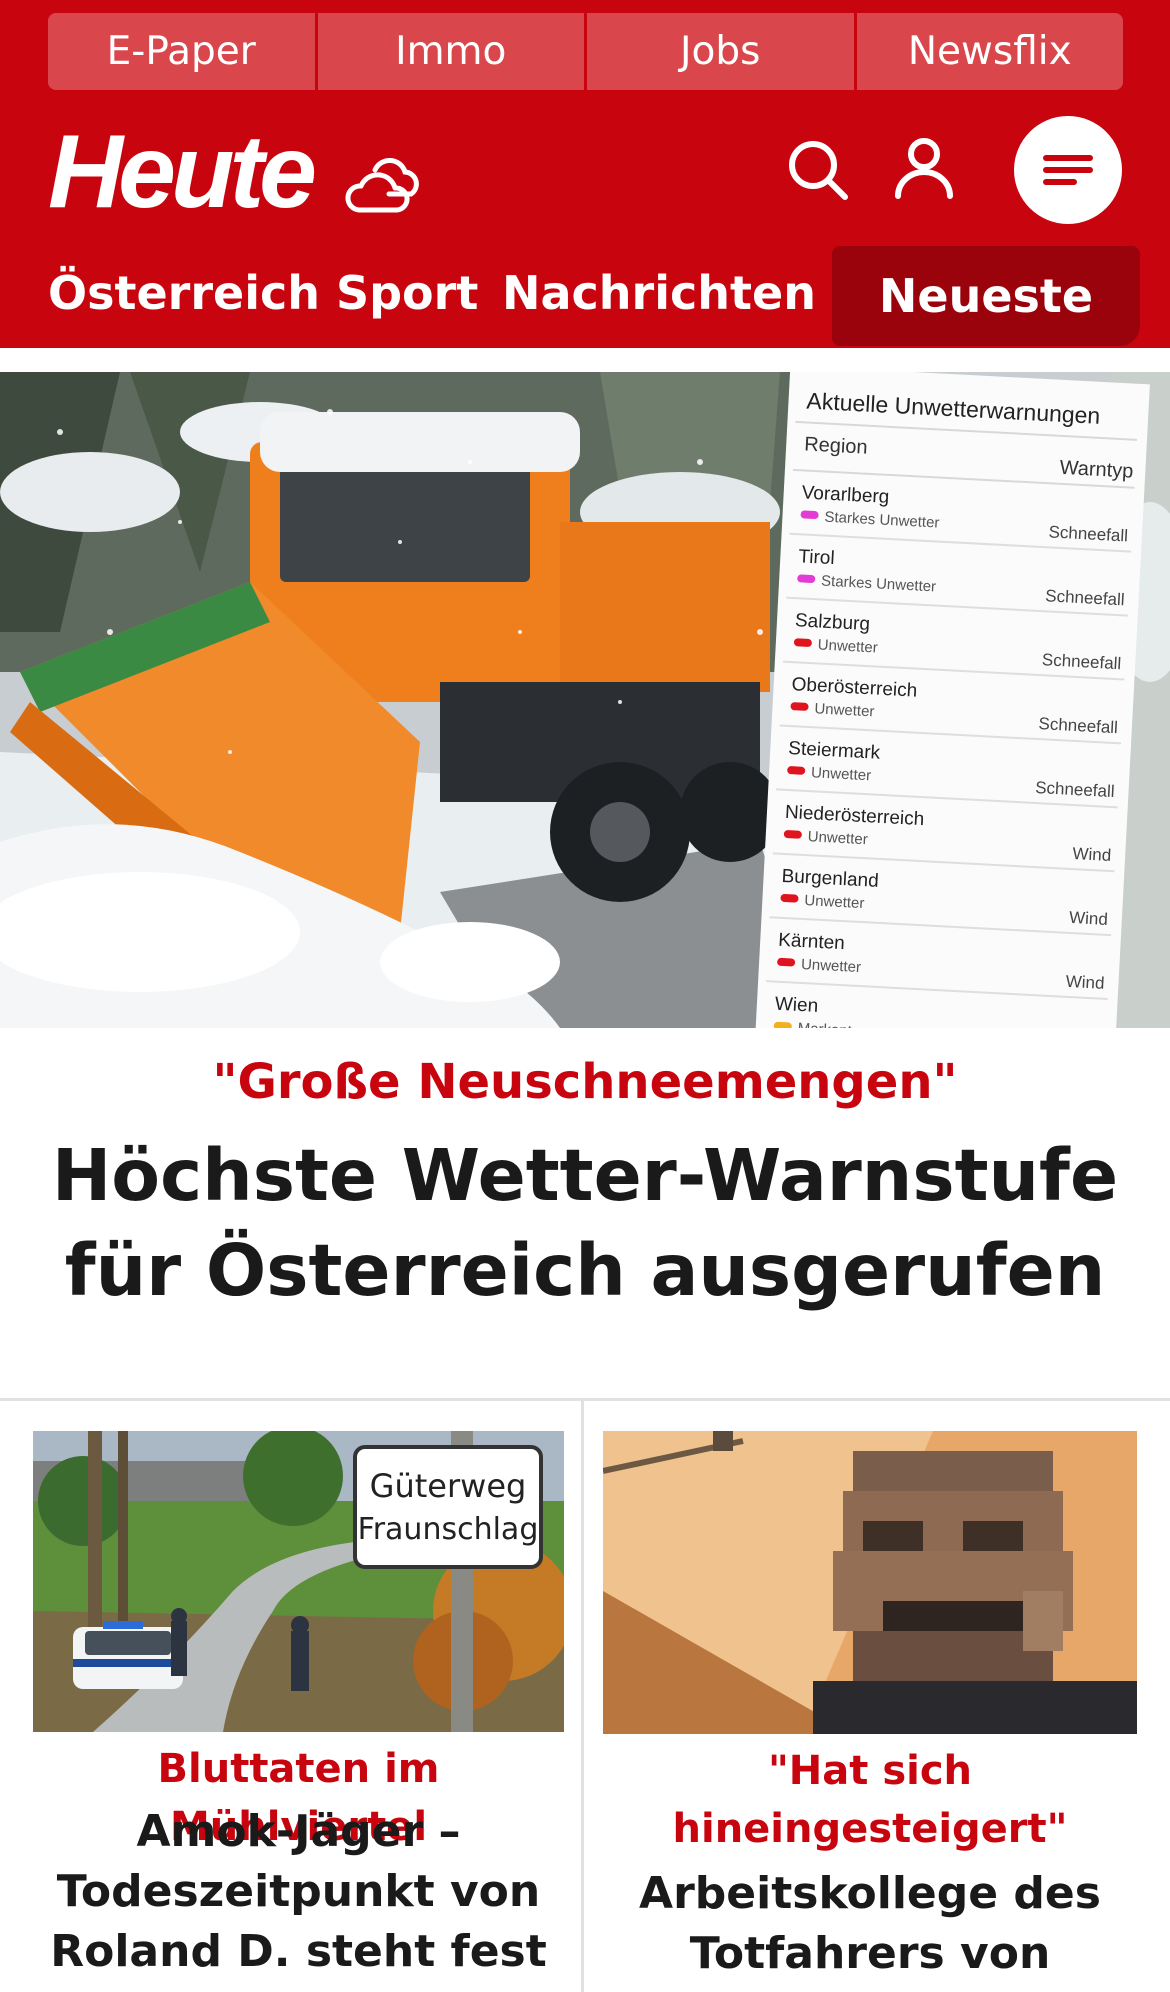  Describe the element at coordinates (448, 1486) in the screenshot. I see `street-sign-line1: Güterweg` at that location.